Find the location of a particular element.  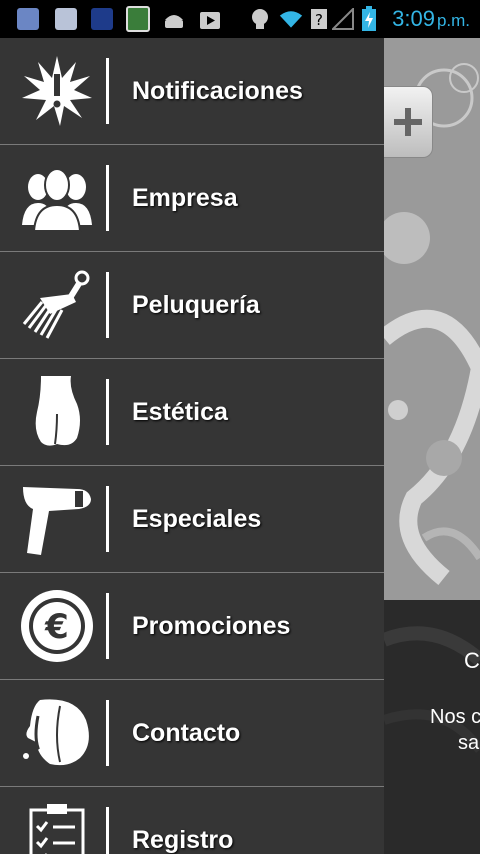

comb-icon is located at coordinates (57, 305).